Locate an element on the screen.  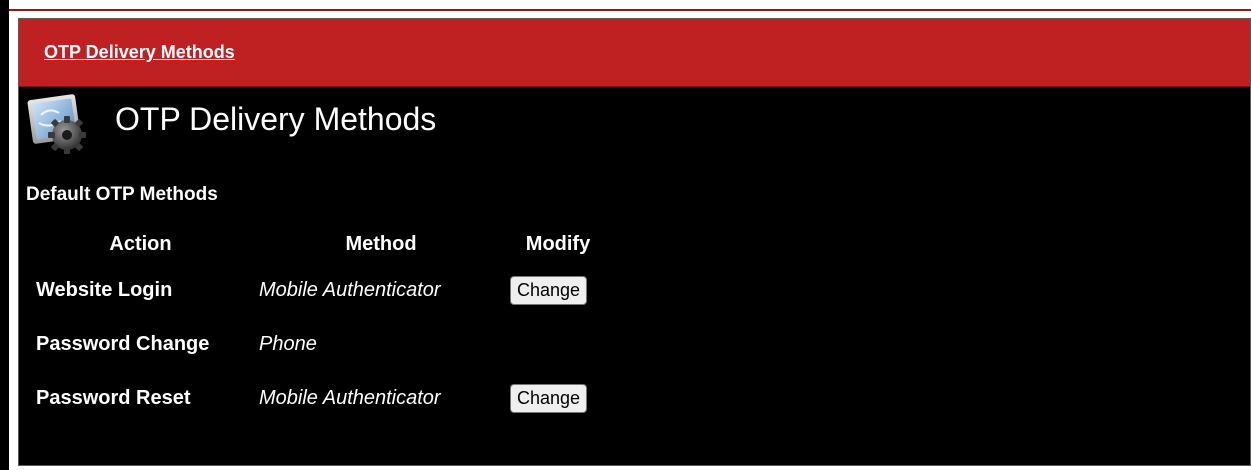
action-cell: Password Change is located at coordinates (123, 343).